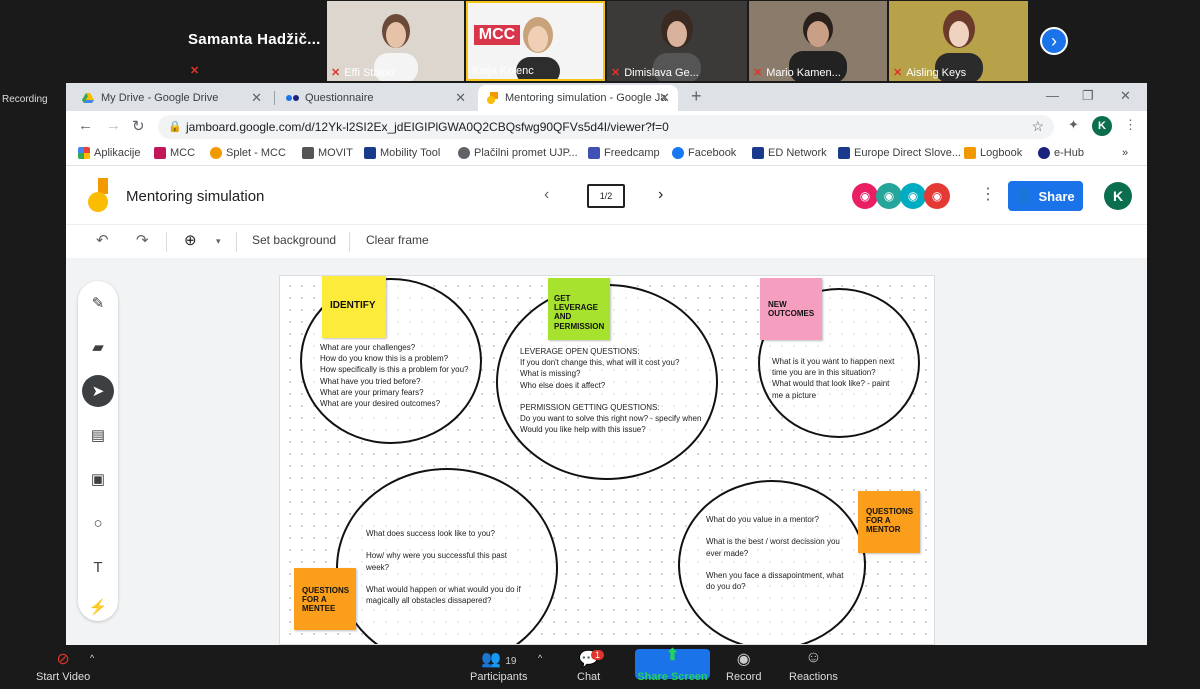 This screenshot has width=1200, height=689. What do you see at coordinates (175, 127) in the screenshot?
I see `lock-icon: 🔒` at bounding box center [175, 127].